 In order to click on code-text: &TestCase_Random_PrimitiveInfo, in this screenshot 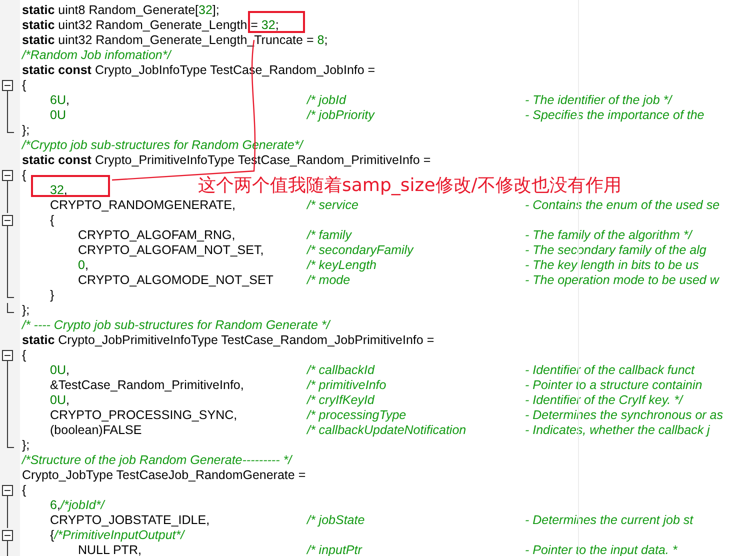, I will do `click(147, 385)`.